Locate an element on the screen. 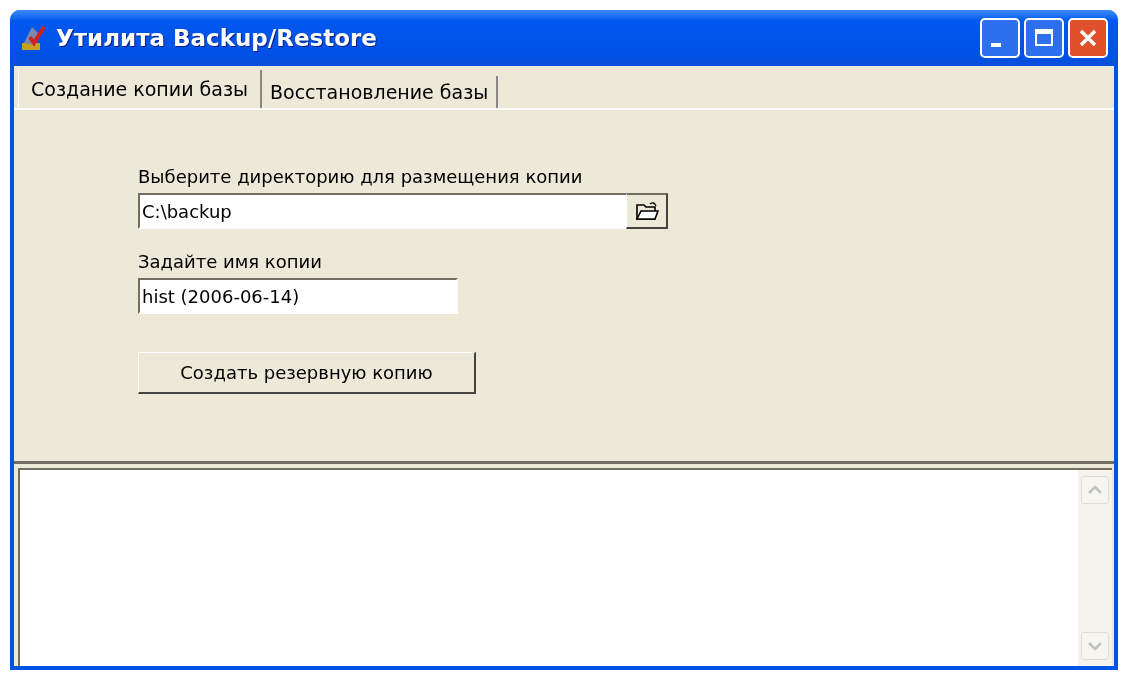 The height and width of the screenshot is (673, 1125). name-label: Задайте имя копии is located at coordinates (230, 261).